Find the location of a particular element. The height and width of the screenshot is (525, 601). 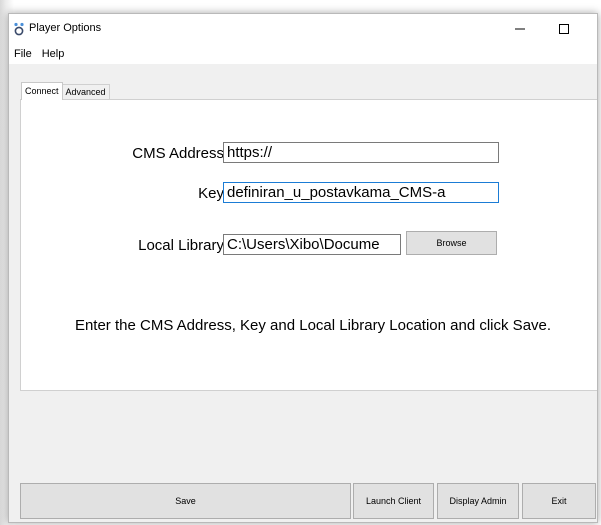

launch-client-button: Launch Client is located at coordinates (393, 501).